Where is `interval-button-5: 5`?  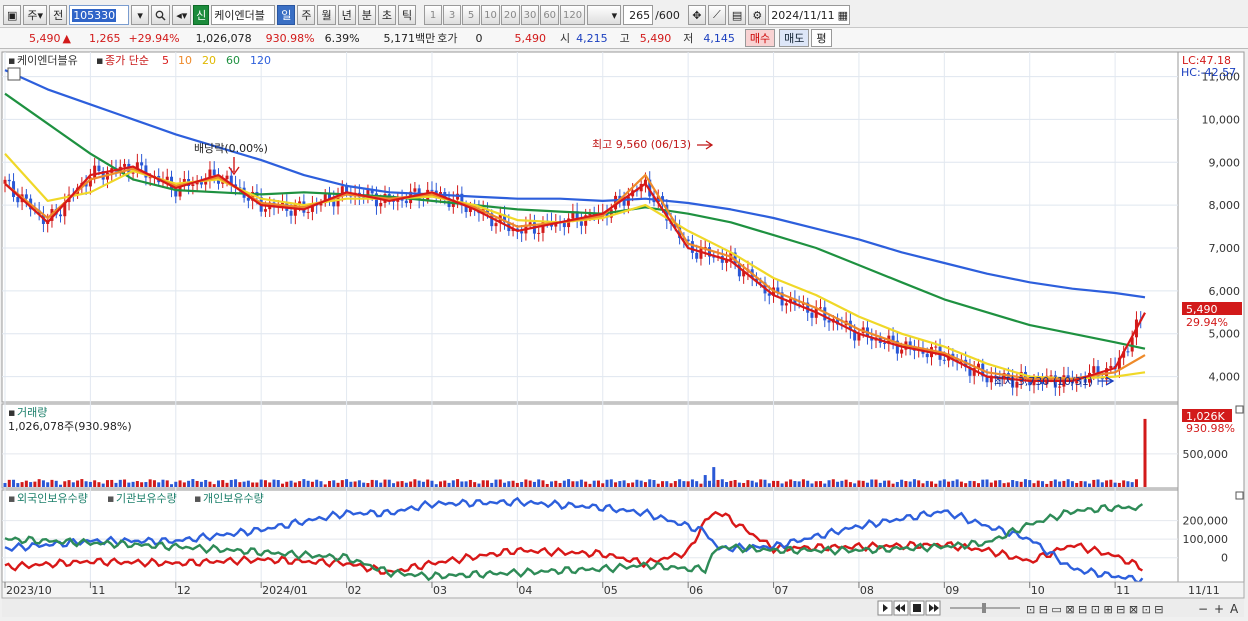
interval-button-5: 5 is located at coordinates (471, 15).